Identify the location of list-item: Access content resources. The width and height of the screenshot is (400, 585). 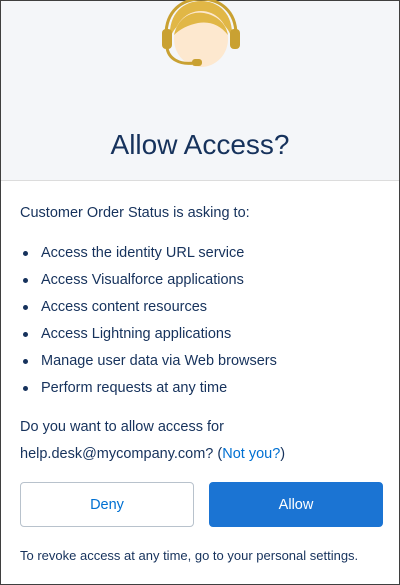
(150, 310).